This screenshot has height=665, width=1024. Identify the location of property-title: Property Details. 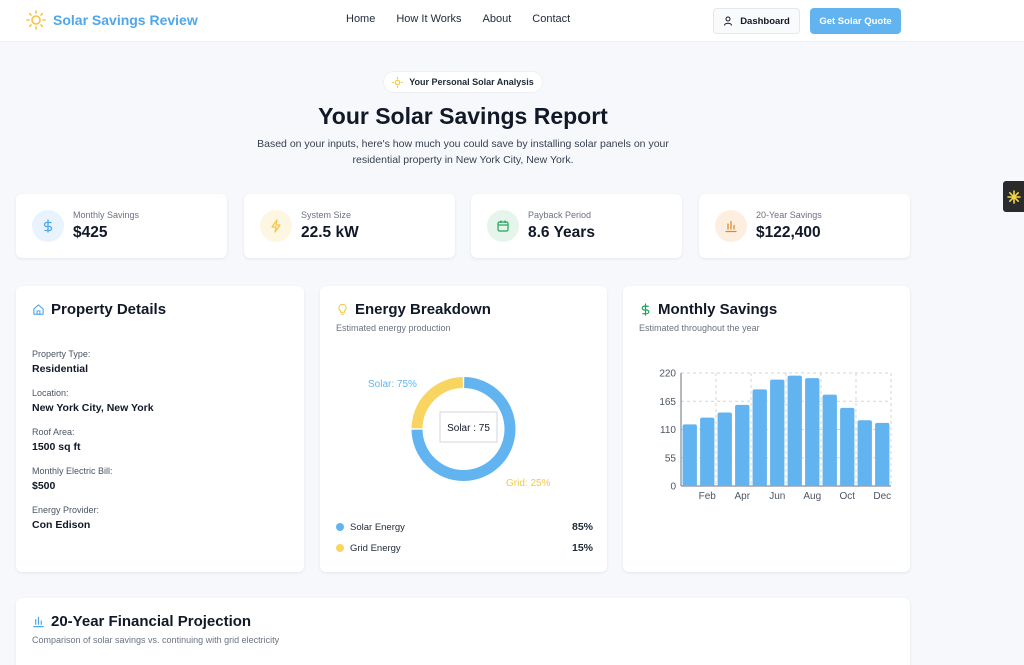
(109, 309).